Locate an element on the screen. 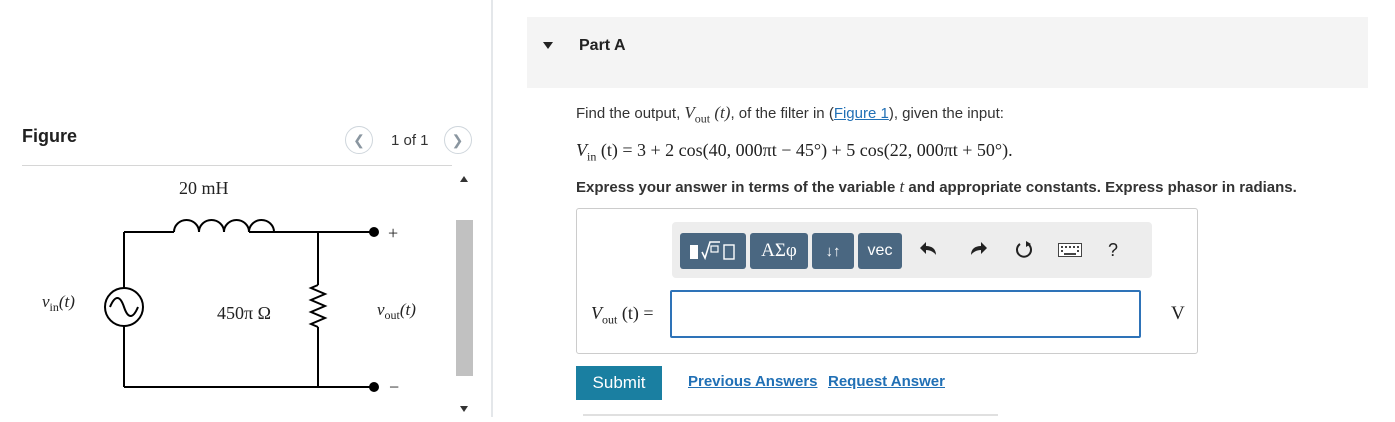  figure-divider is located at coordinates (237, 165).